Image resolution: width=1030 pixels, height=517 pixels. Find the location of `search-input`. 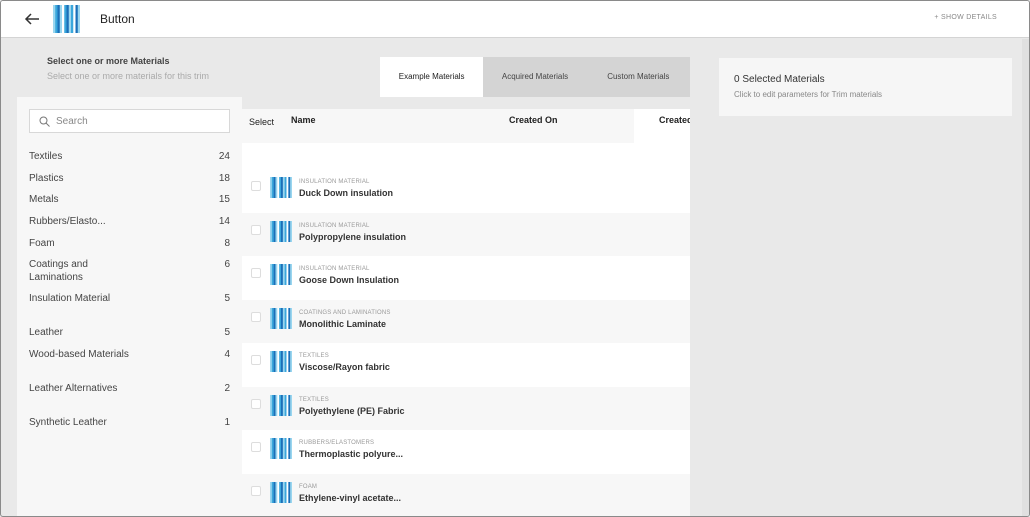

search-input is located at coordinates (141, 121).